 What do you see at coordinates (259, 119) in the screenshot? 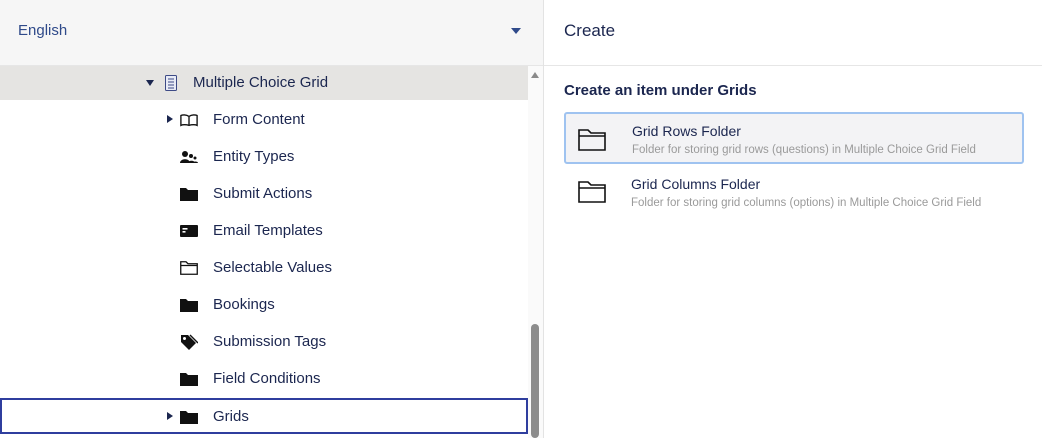
I see `tree-node-label: Form Content` at bounding box center [259, 119].